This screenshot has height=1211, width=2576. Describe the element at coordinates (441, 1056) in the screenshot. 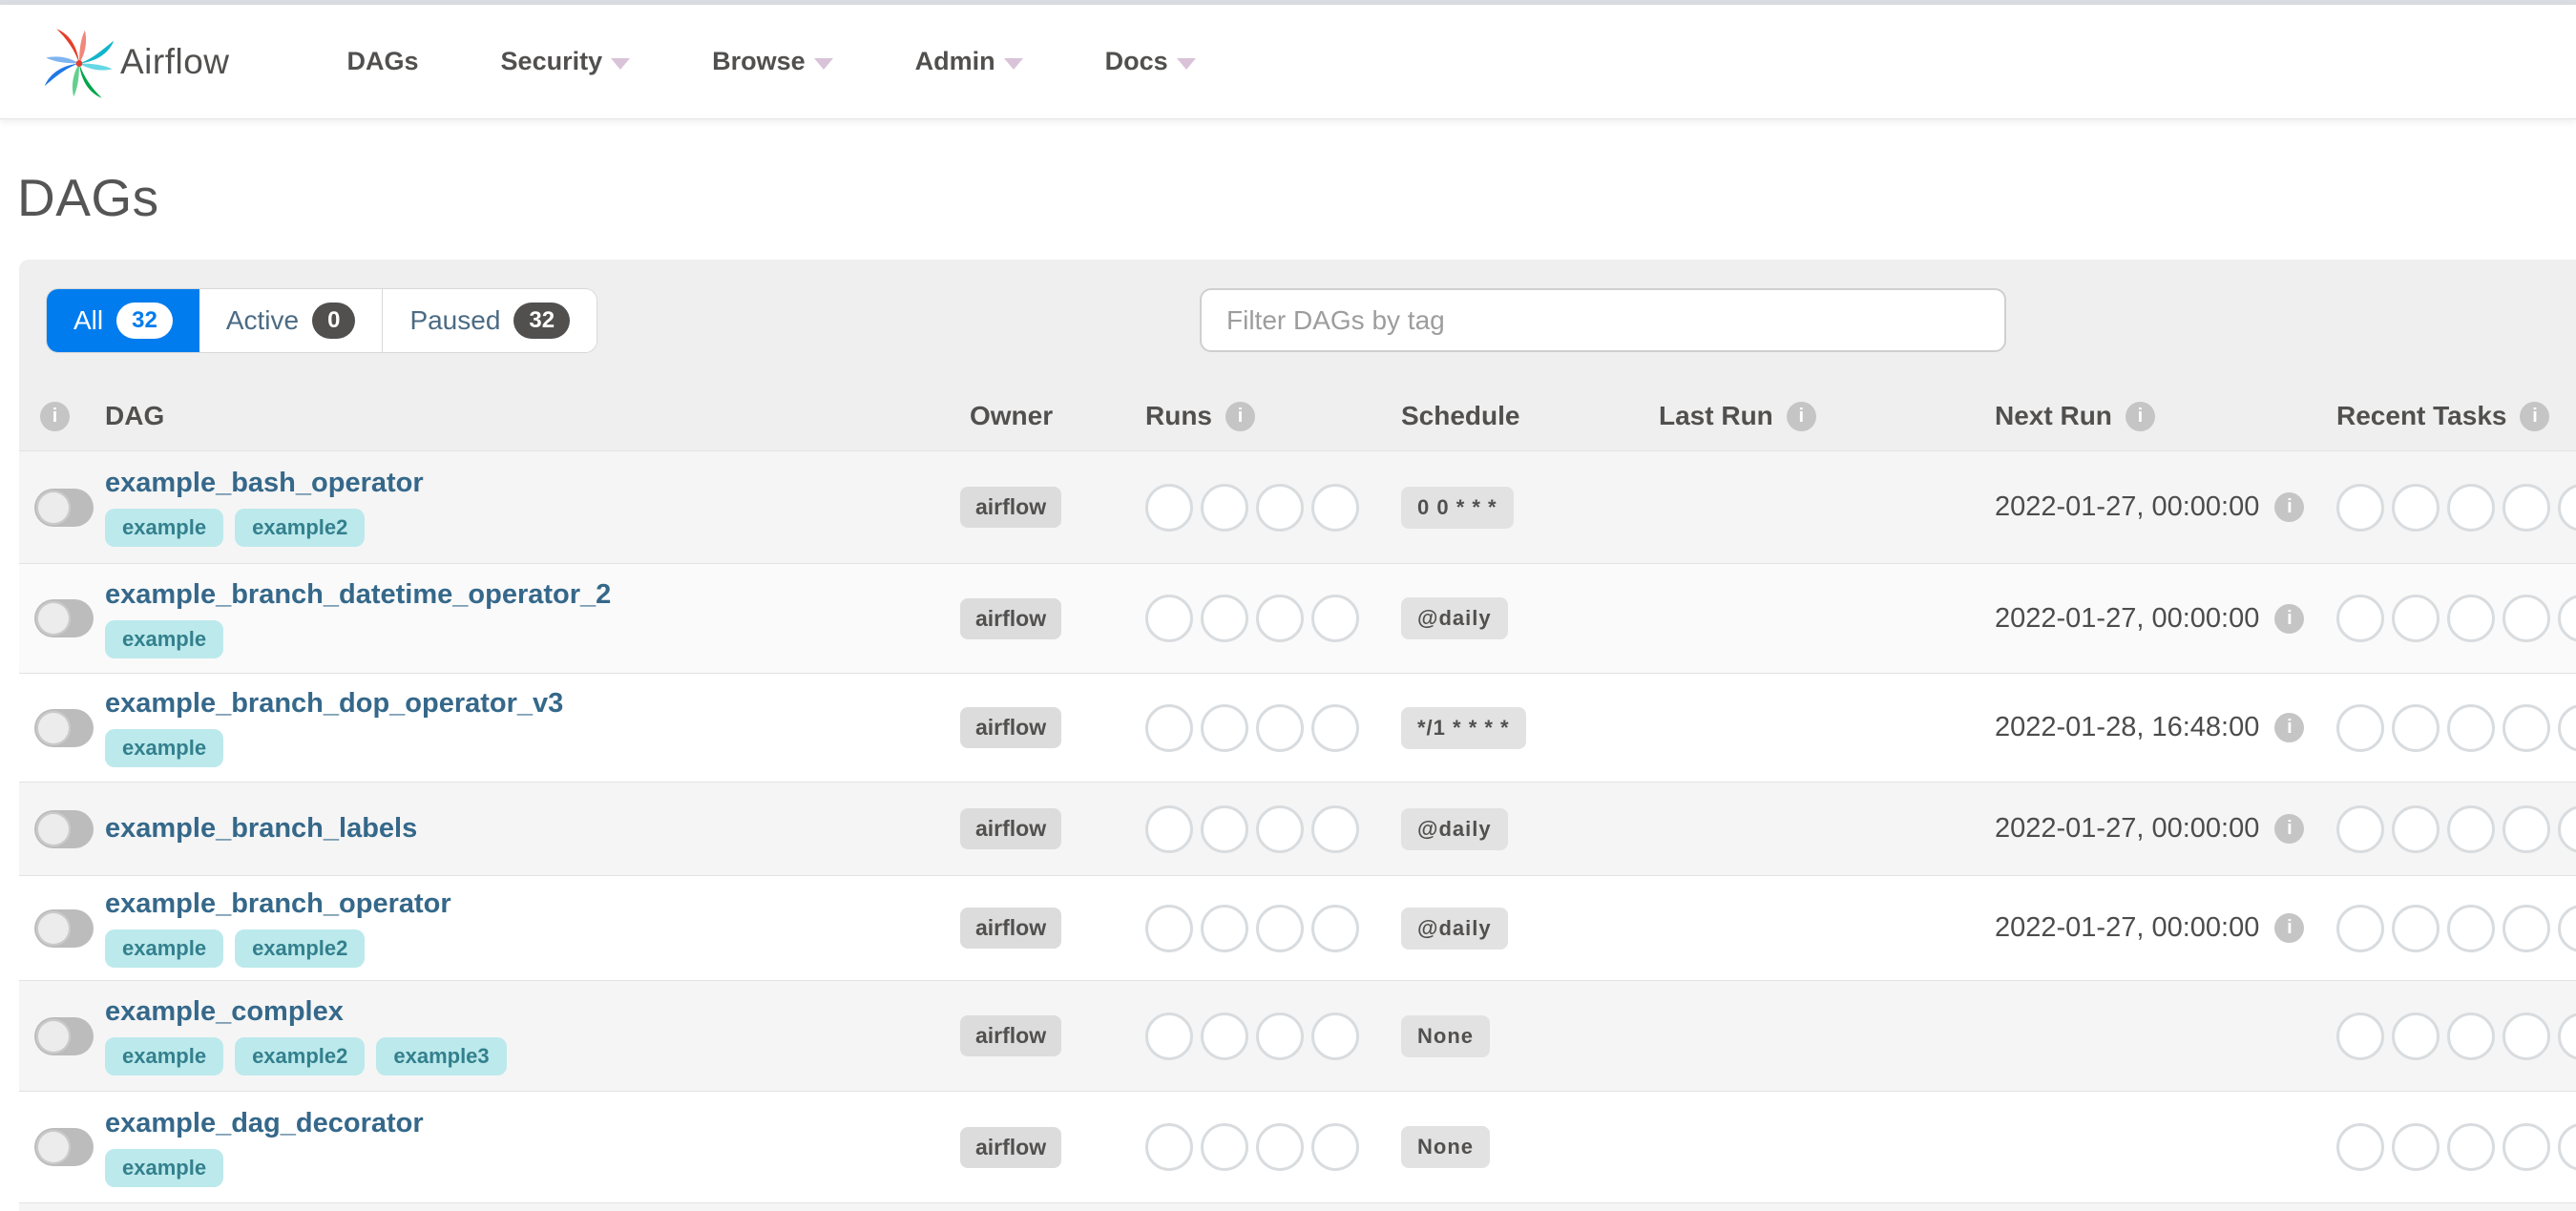

I see `tag-badge: example3` at that location.